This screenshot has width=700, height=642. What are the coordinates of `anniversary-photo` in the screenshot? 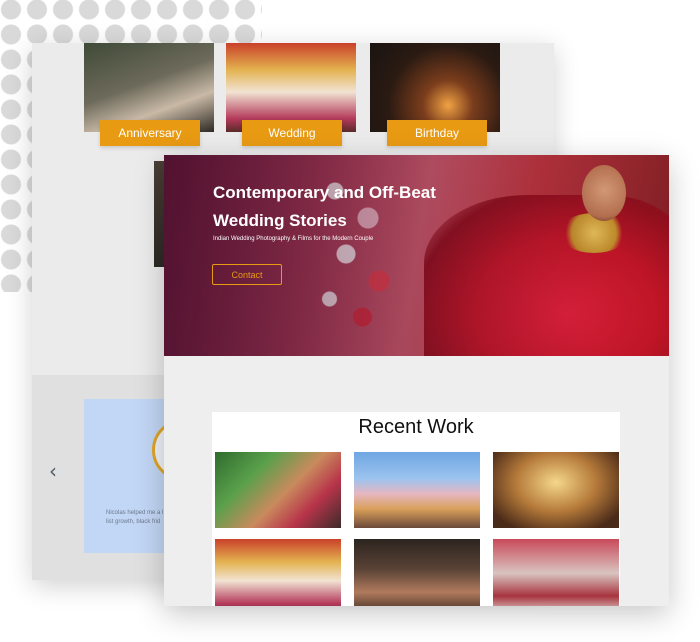 It's located at (149, 87).